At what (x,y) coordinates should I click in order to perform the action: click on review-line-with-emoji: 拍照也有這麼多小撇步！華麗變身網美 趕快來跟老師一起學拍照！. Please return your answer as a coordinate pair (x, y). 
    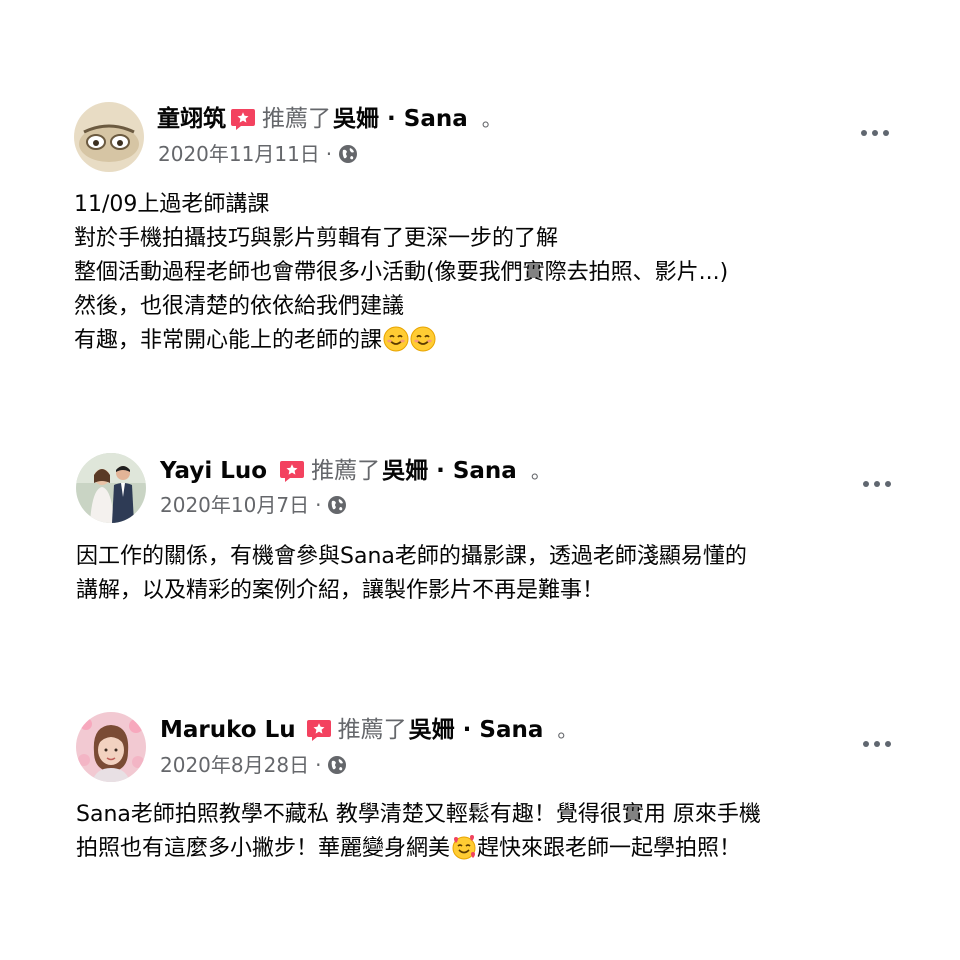
    Looking at the image, I should click on (506, 849).